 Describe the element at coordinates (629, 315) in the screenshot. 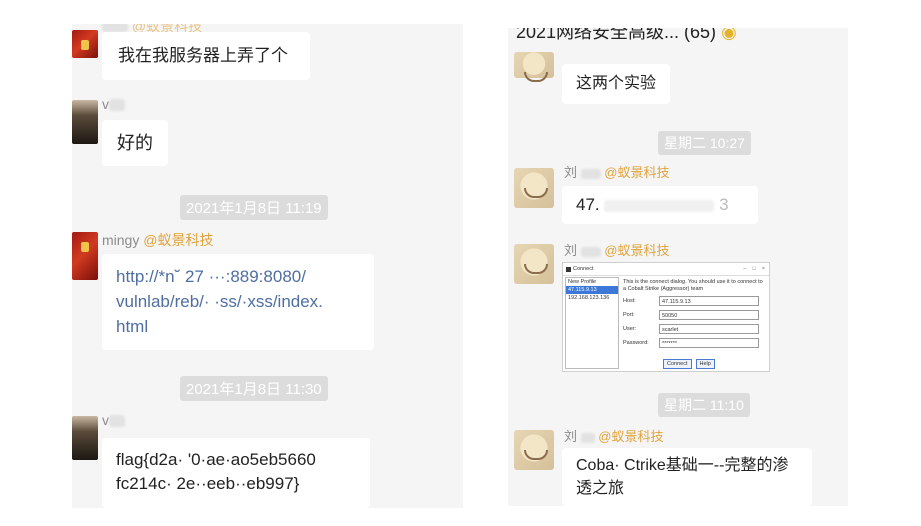

I see `port-label: Port:` at that location.